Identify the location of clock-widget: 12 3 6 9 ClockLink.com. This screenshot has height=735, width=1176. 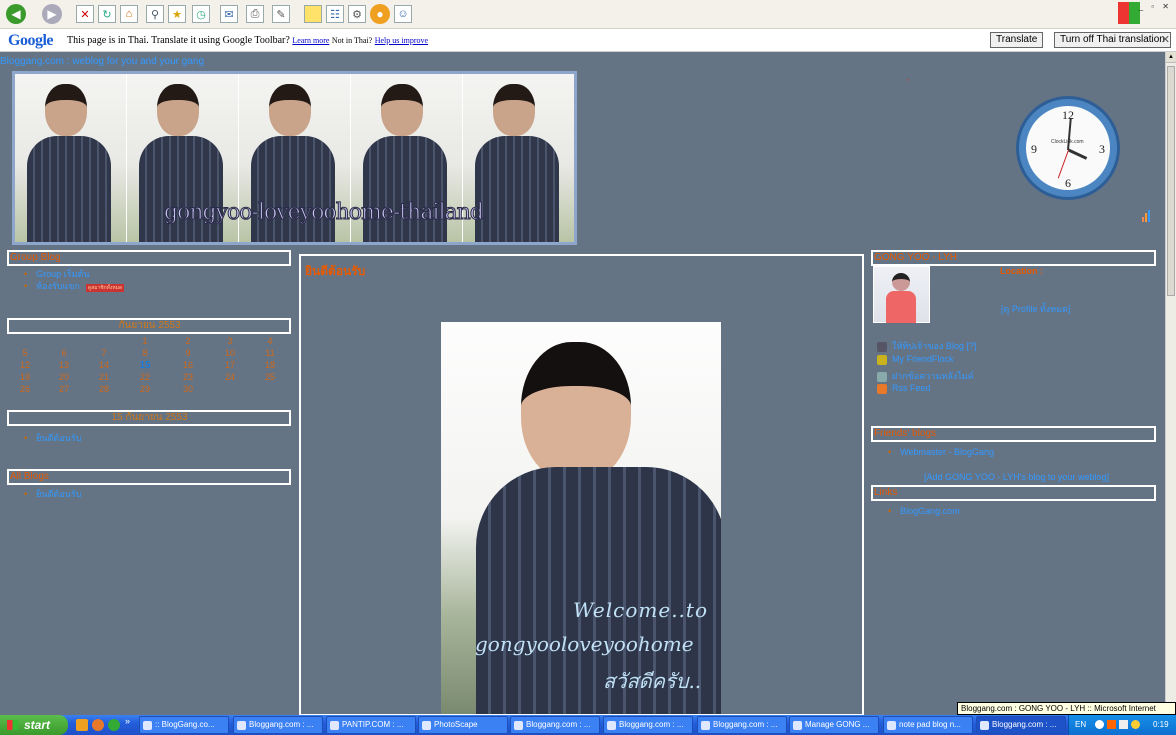
(1068, 148).